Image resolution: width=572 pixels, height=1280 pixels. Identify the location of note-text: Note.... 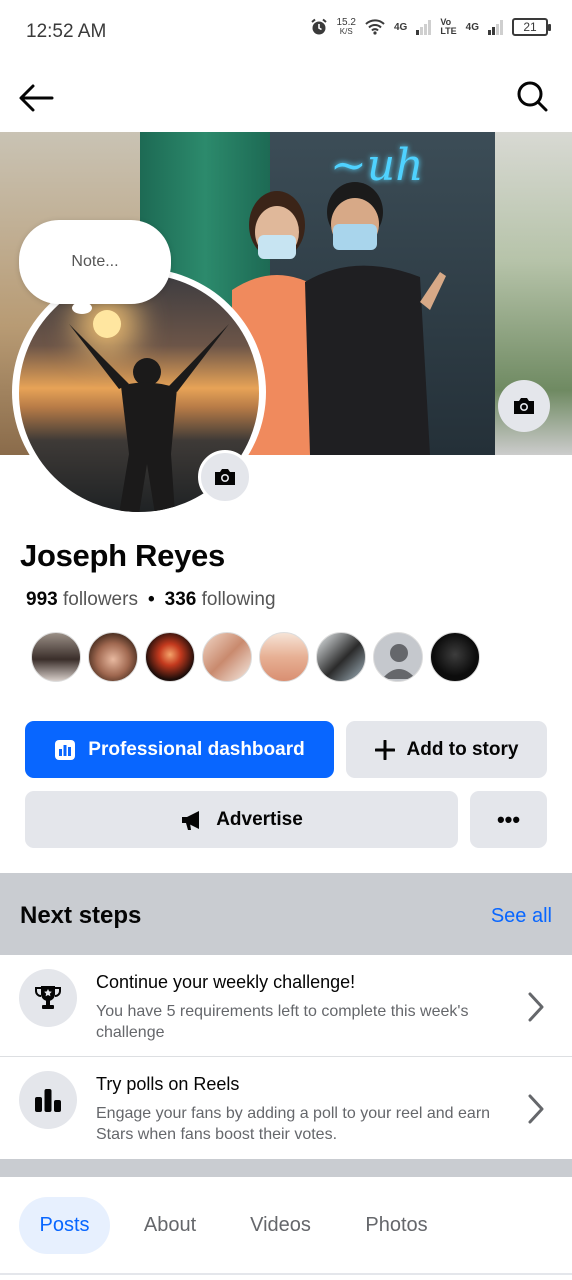
(95, 261).